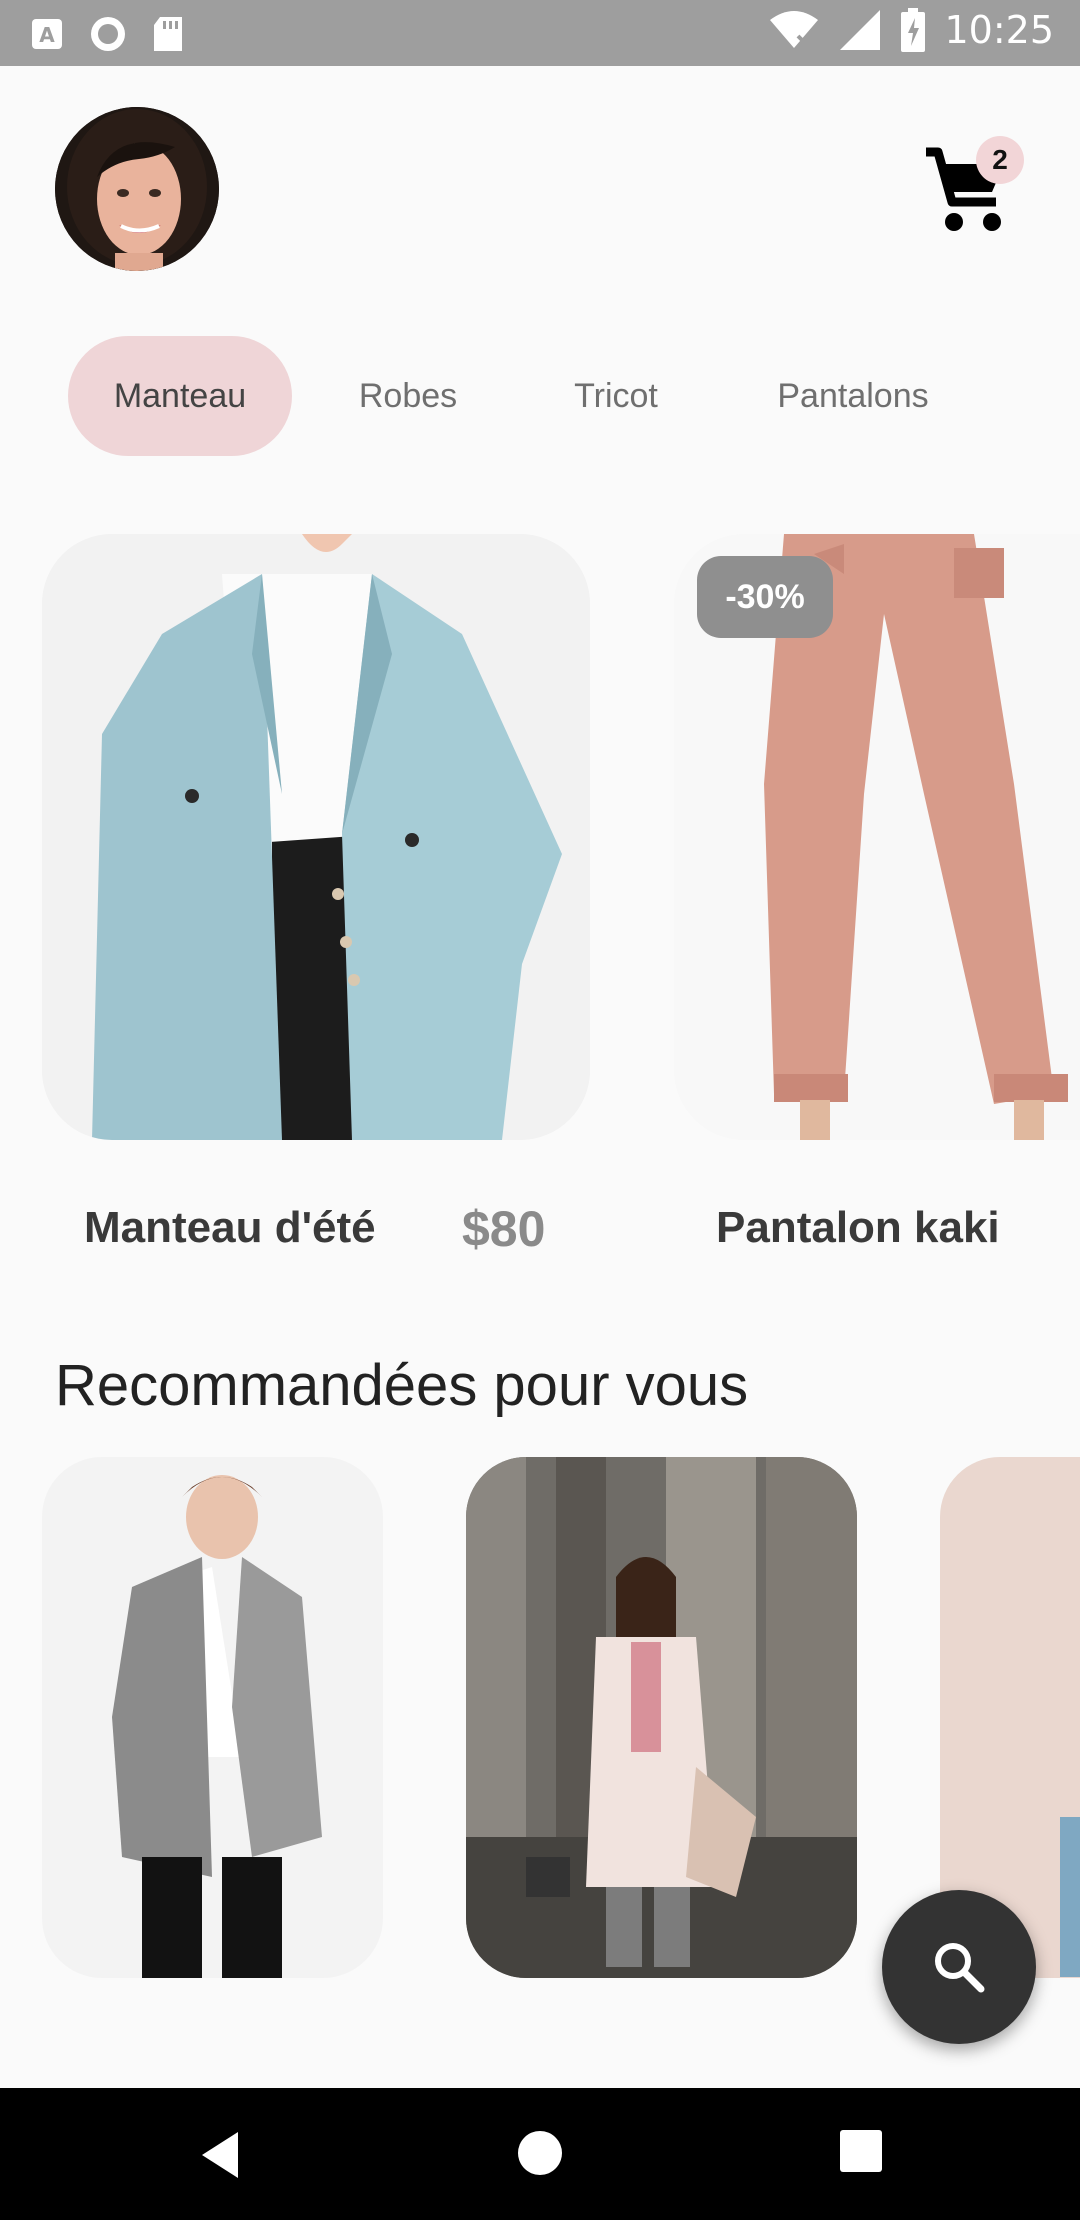 The height and width of the screenshot is (2220, 1080). I want to click on wifi-icon, so click(794, 30).